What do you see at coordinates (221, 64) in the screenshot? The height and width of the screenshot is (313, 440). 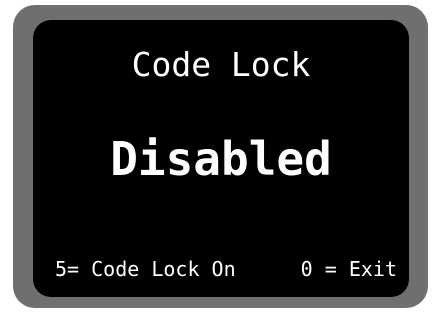 I see `screen-title: Code Lock` at bounding box center [221, 64].